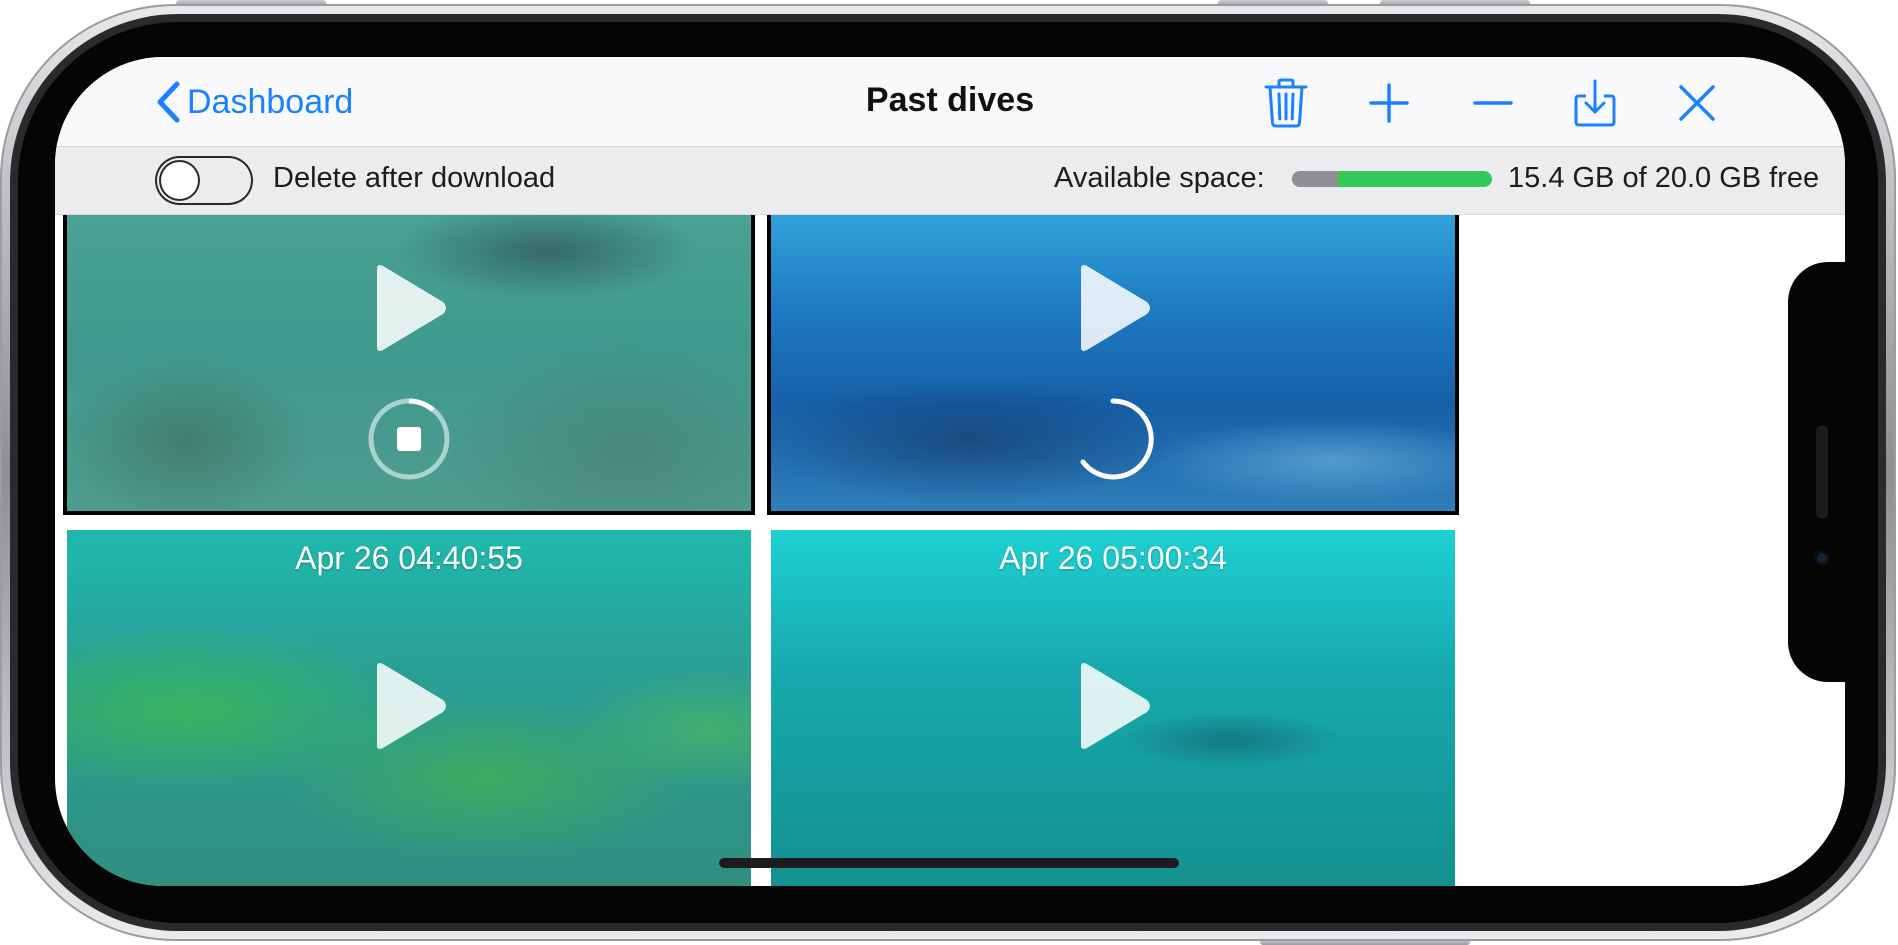  I want to click on stop-download-icon, so click(409, 439).